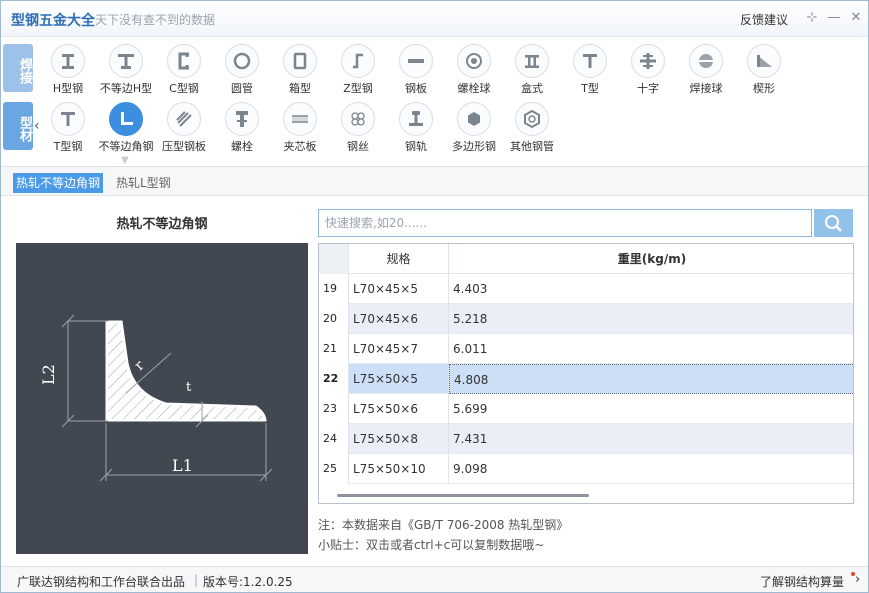 Image resolution: width=869 pixels, height=593 pixels. I want to click on horizontal-scrollbar, so click(463, 495).